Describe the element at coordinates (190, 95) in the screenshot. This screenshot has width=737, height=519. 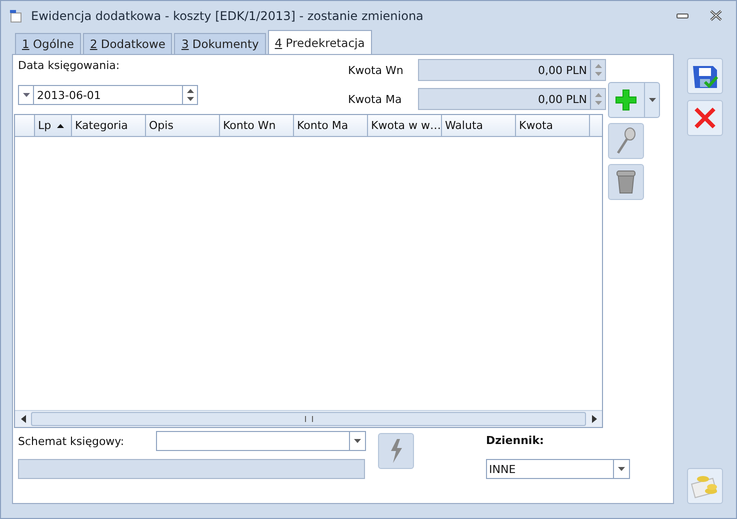
I see `spinner-arrows-icon` at that location.